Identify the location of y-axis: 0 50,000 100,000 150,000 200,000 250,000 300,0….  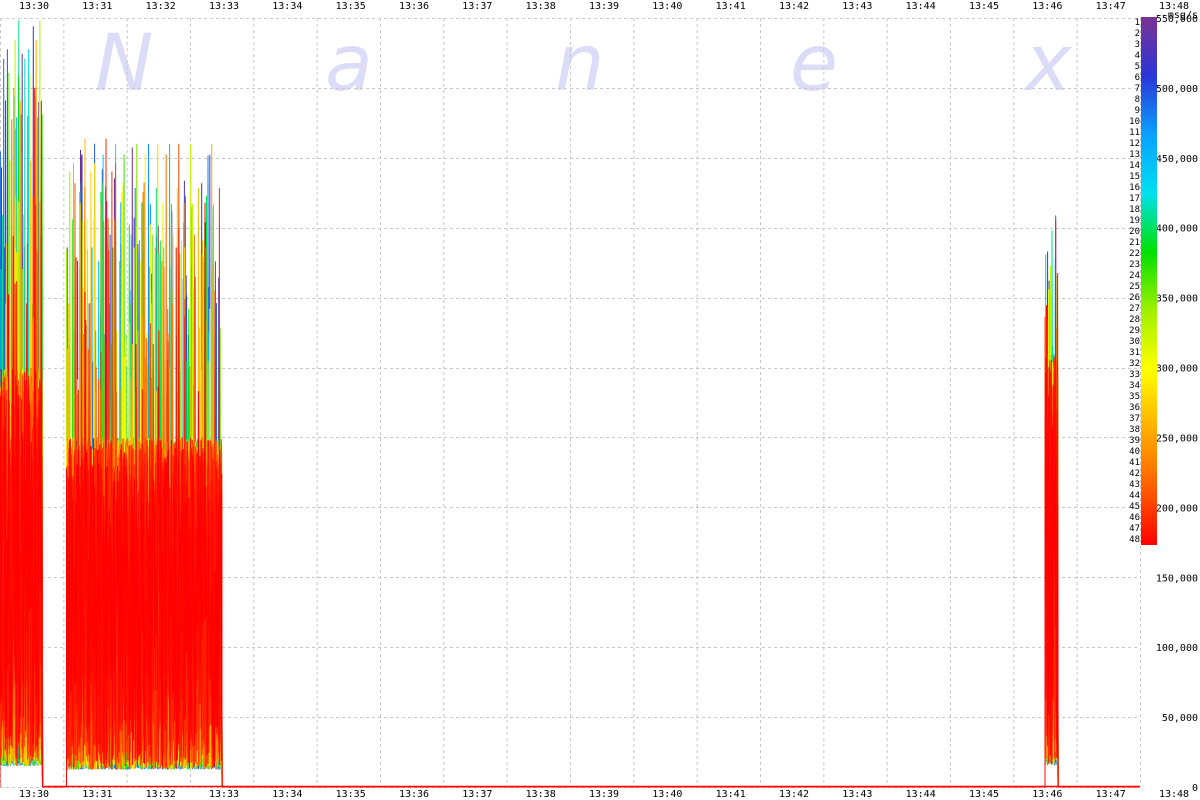
(1177, 402).